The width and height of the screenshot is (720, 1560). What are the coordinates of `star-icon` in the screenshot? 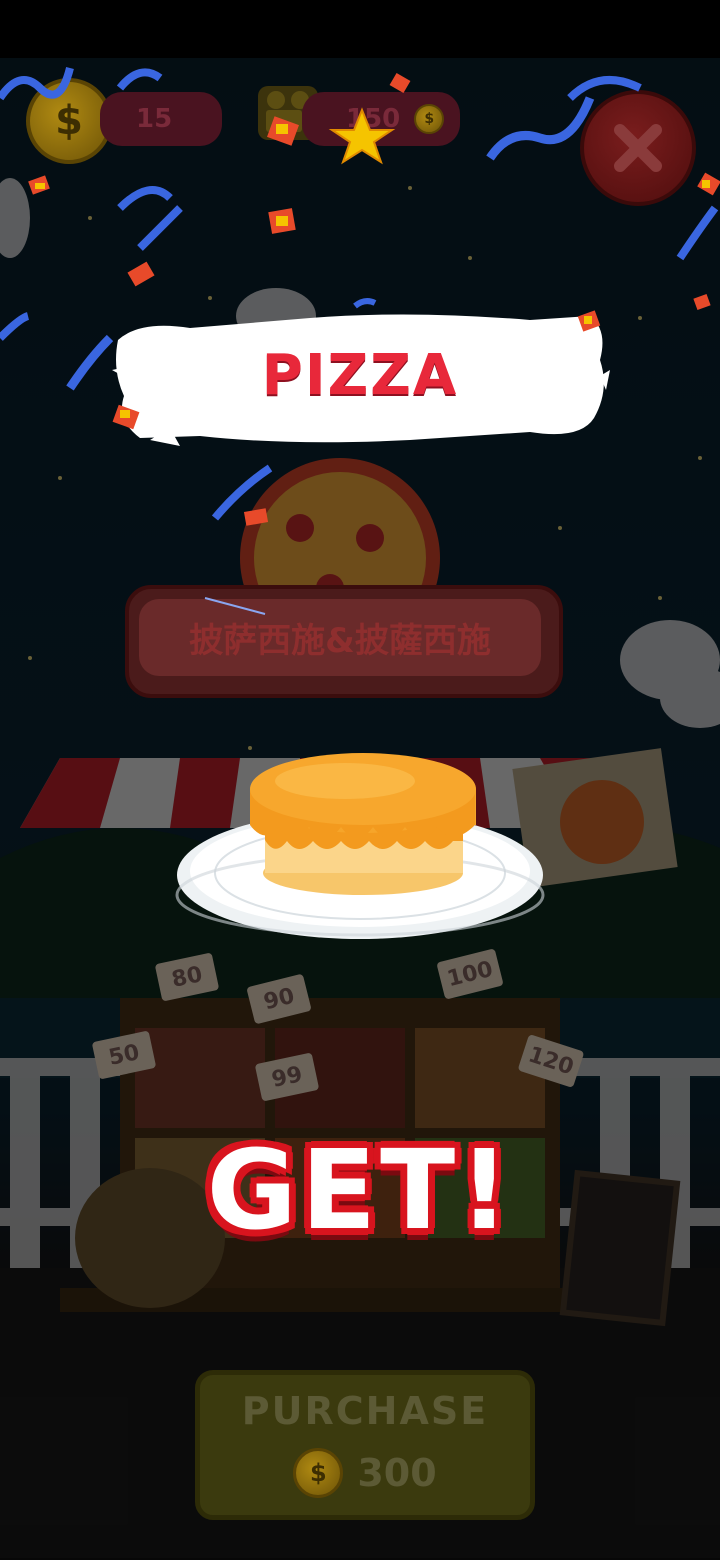 It's located at (362, 136).